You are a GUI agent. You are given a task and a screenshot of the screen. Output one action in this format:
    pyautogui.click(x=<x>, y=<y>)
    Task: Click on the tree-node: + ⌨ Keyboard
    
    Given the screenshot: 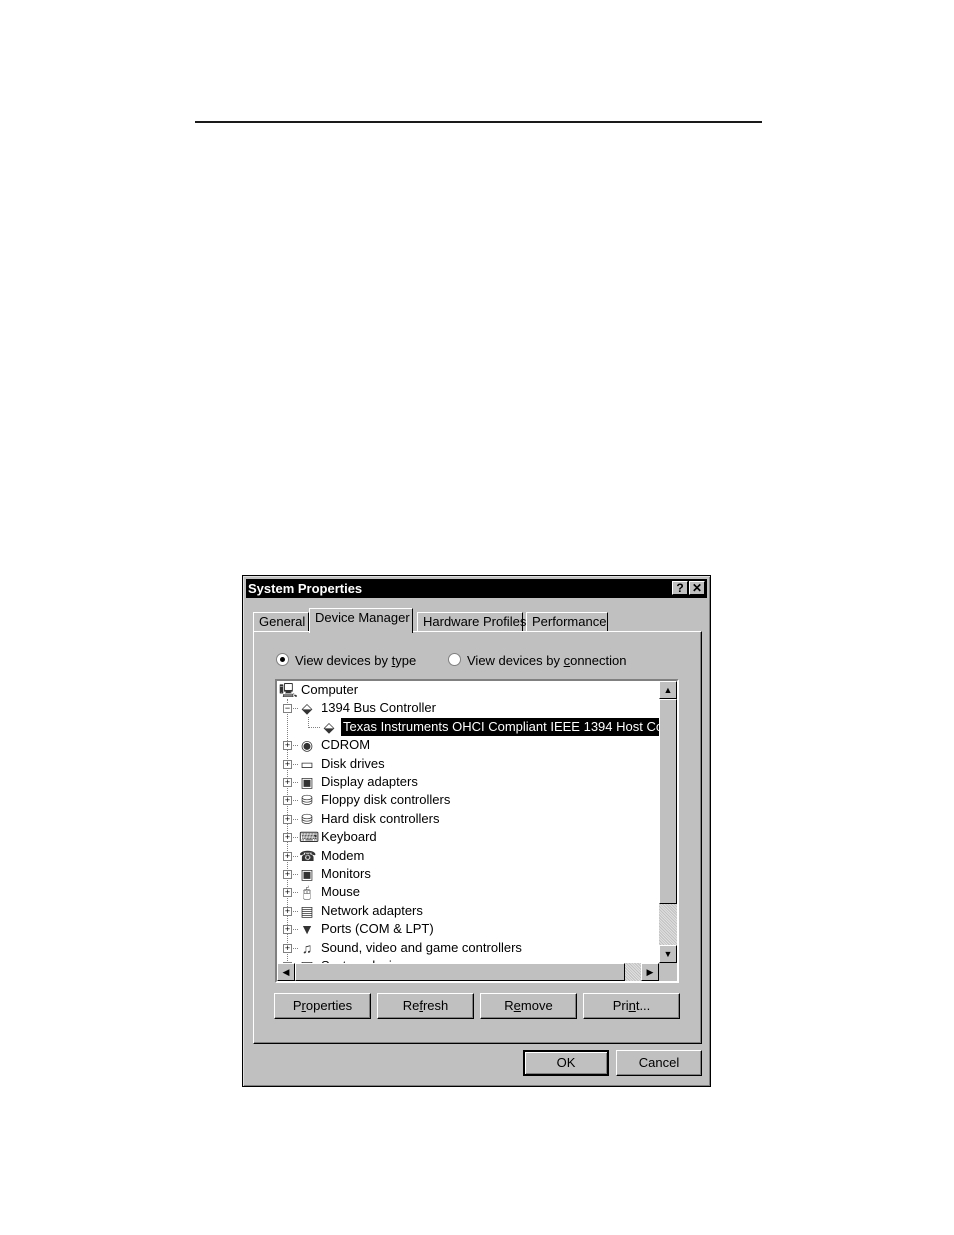 What is the action you would take?
    pyautogui.click(x=468, y=837)
    